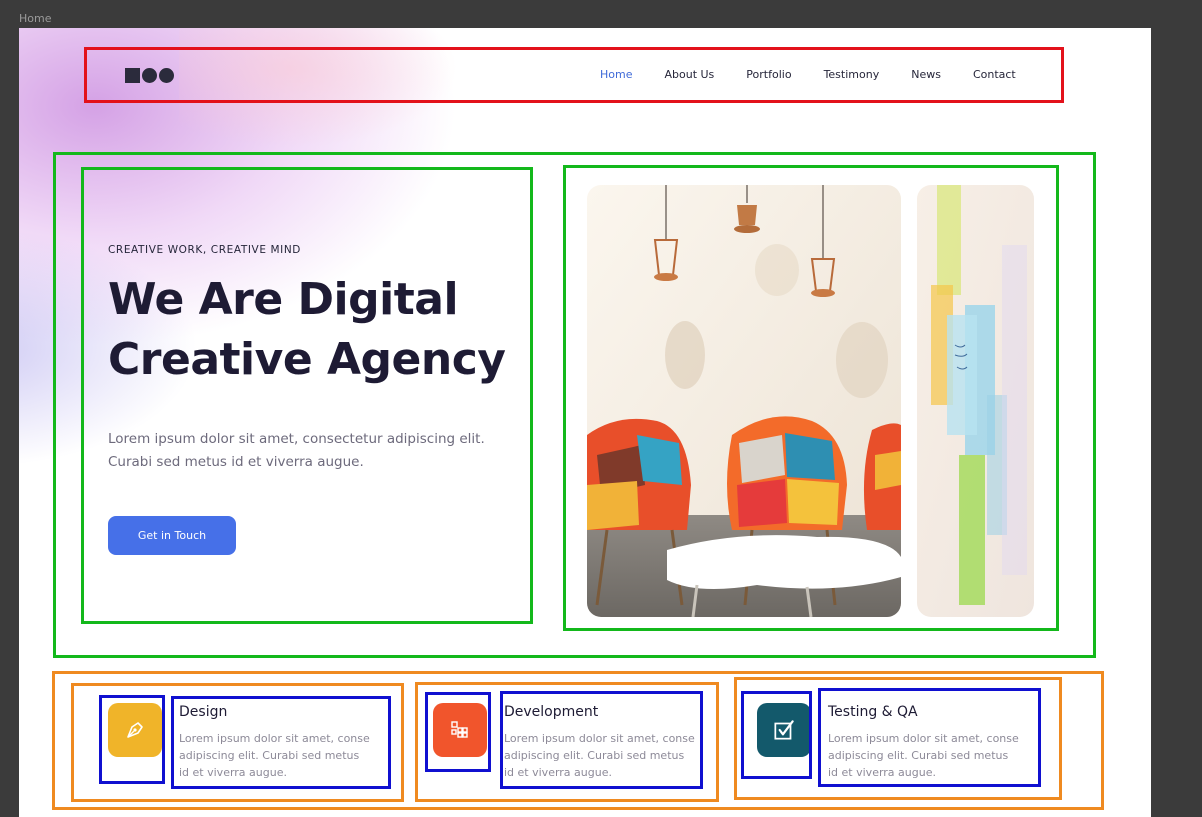 The width and height of the screenshot is (1202, 817). What do you see at coordinates (132, 739) in the screenshot?
I see `annotation-box-design-icon` at bounding box center [132, 739].